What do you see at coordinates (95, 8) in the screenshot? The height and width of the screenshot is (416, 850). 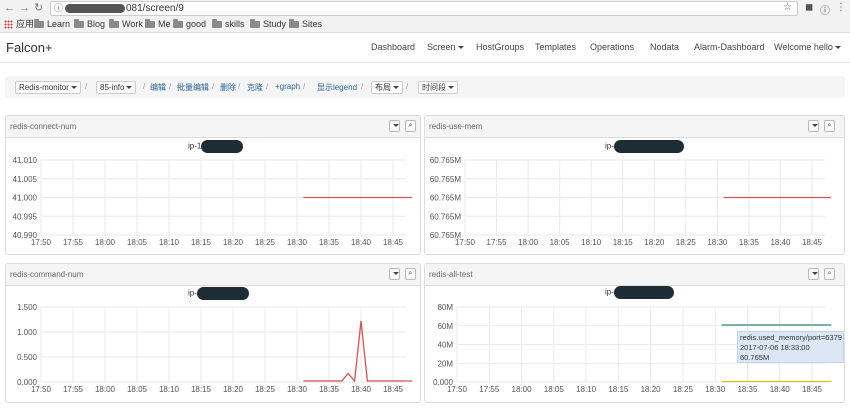 I see `redacted-host` at bounding box center [95, 8].